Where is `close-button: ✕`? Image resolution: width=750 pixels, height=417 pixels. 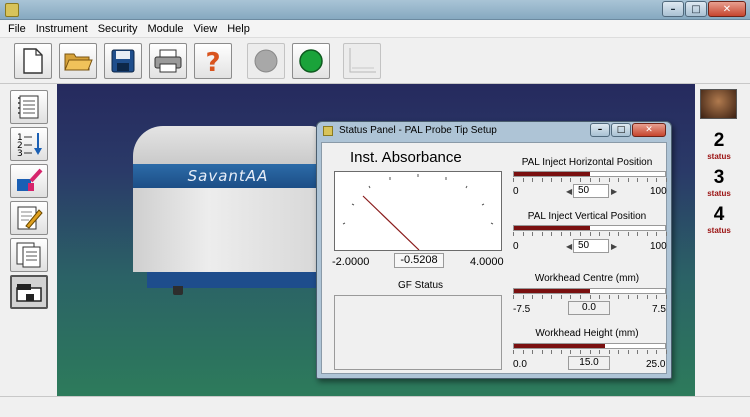 close-button: ✕ is located at coordinates (727, 9).